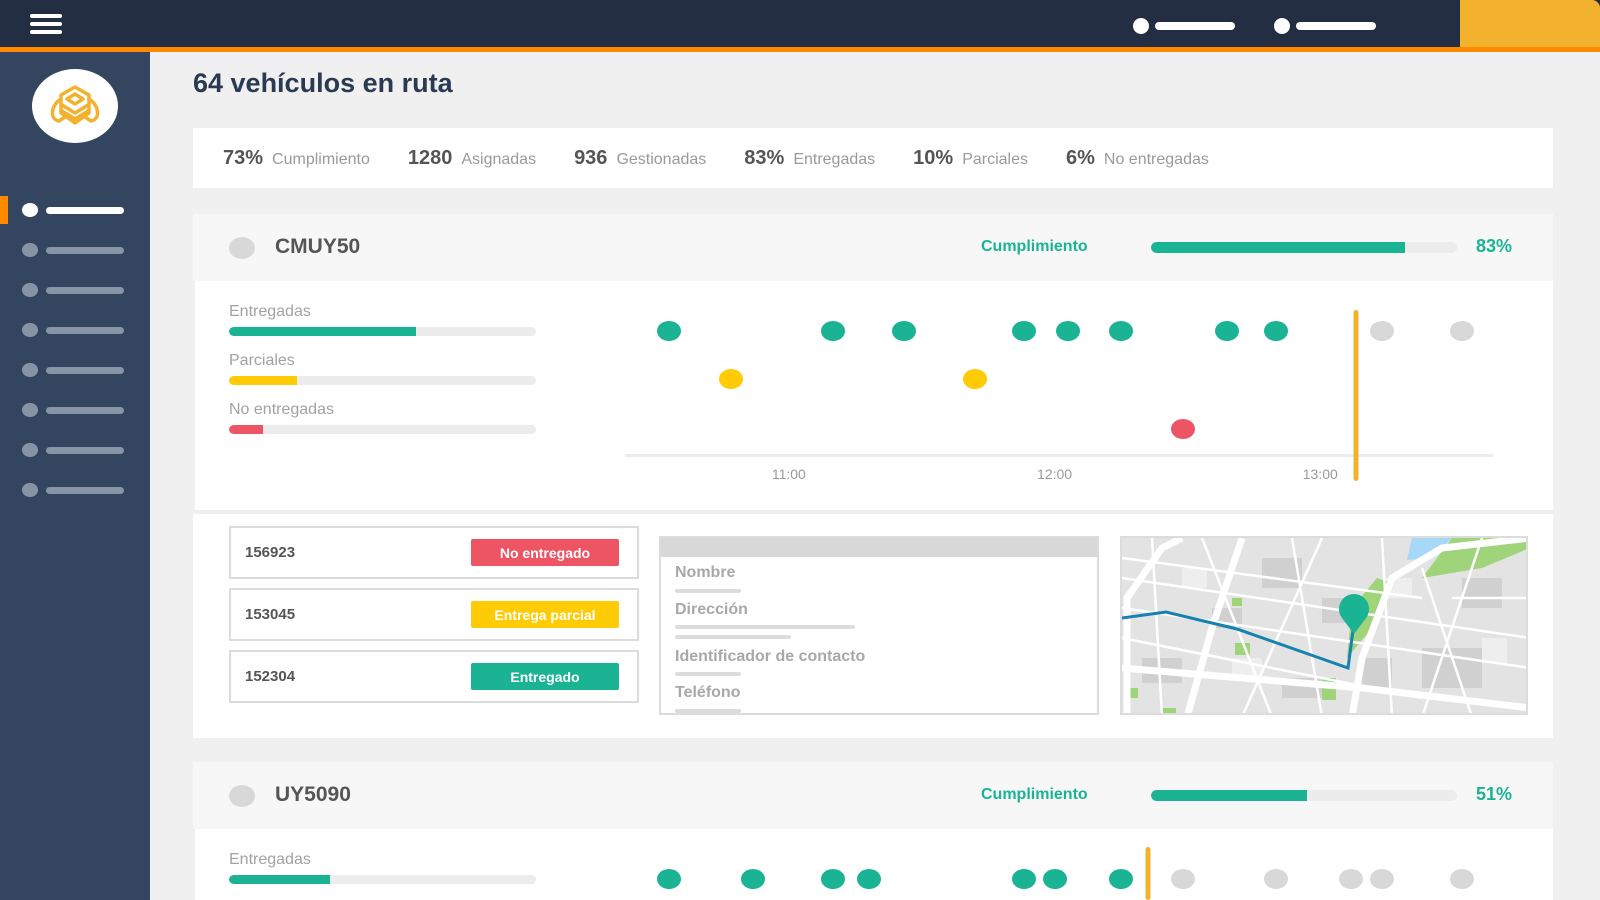 The width and height of the screenshot is (1600, 900). I want to click on field-address-label: Dirección, so click(711, 609).